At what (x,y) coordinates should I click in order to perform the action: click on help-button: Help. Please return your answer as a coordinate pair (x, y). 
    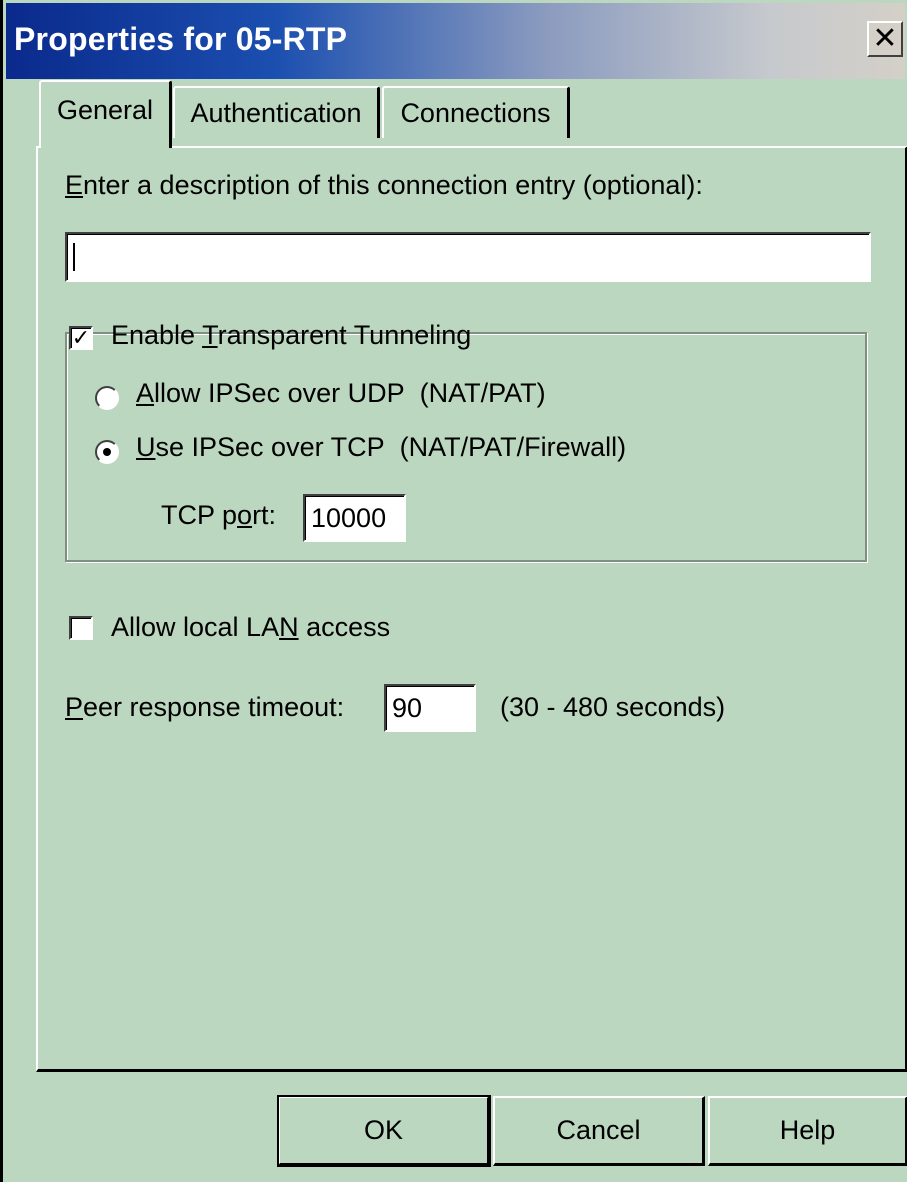
    Looking at the image, I should click on (807, 1131).